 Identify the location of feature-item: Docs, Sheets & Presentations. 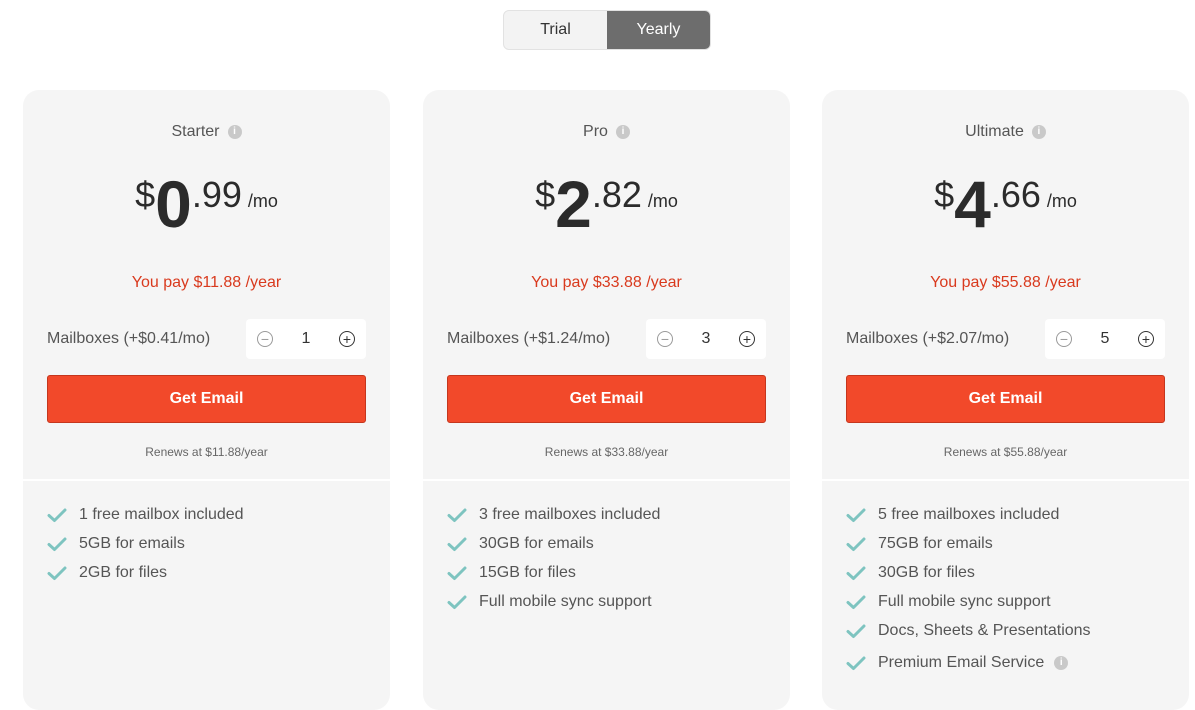
(1005, 630).